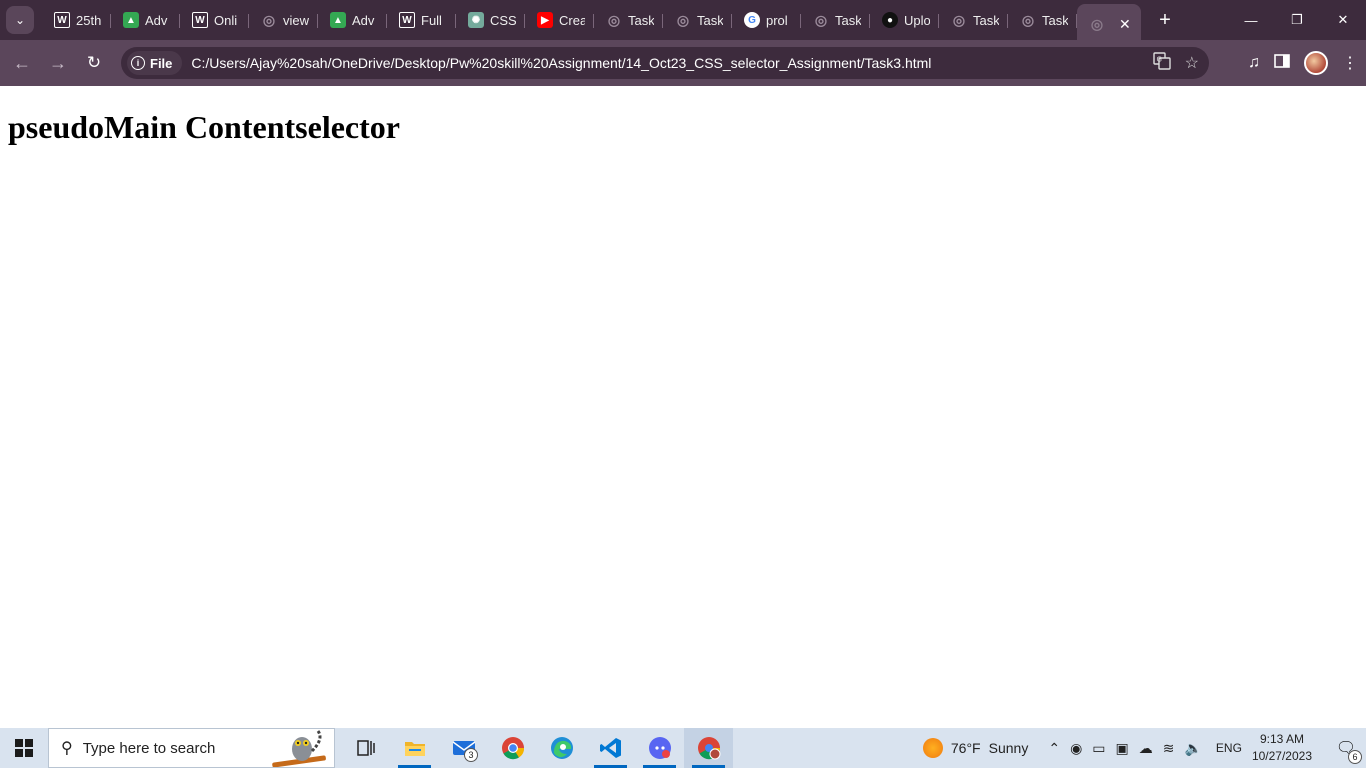 This screenshot has width=1366, height=768. I want to click on back-button: ←, so click(22, 63).